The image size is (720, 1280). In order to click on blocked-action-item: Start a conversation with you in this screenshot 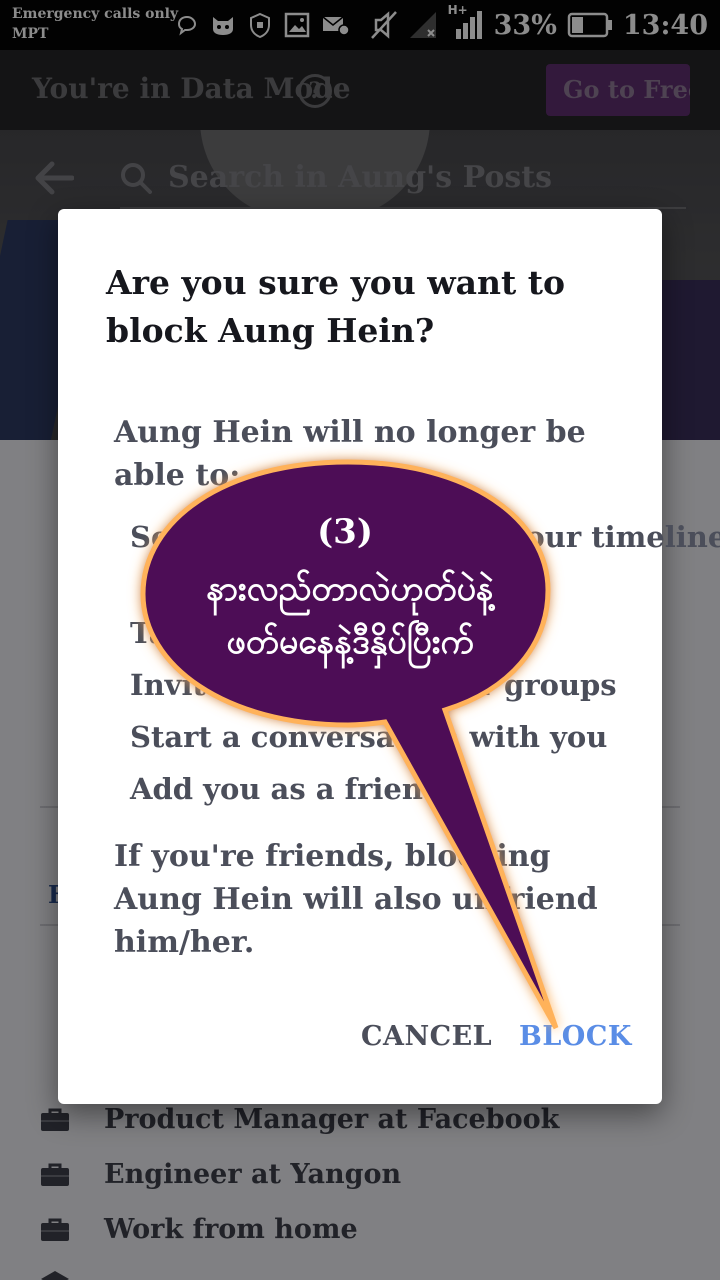, I will do `click(369, 737)`.